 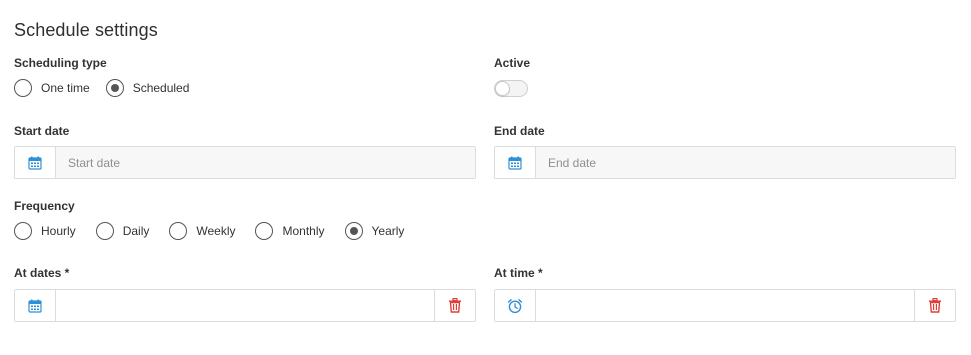 I want to click on radio-weekly: Weekly, so click(x=202, y=231).